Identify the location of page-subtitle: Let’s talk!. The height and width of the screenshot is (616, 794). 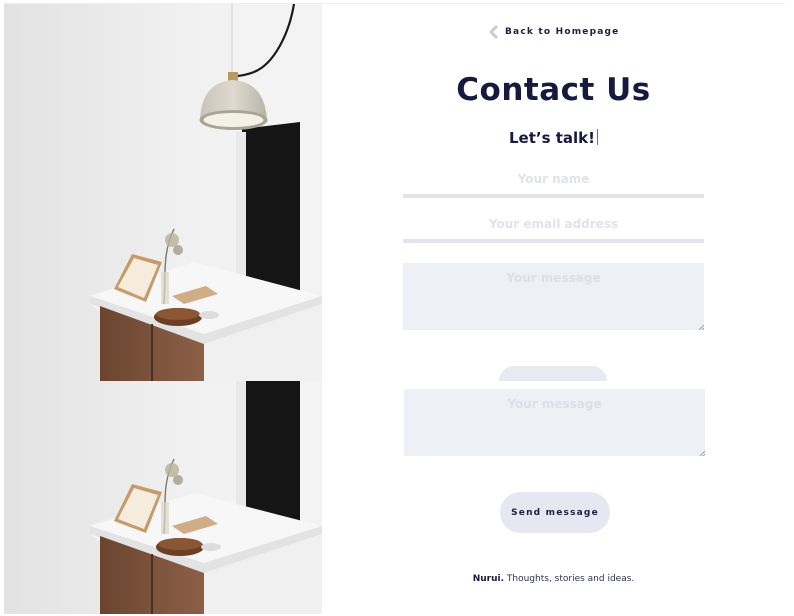
(553, 138).